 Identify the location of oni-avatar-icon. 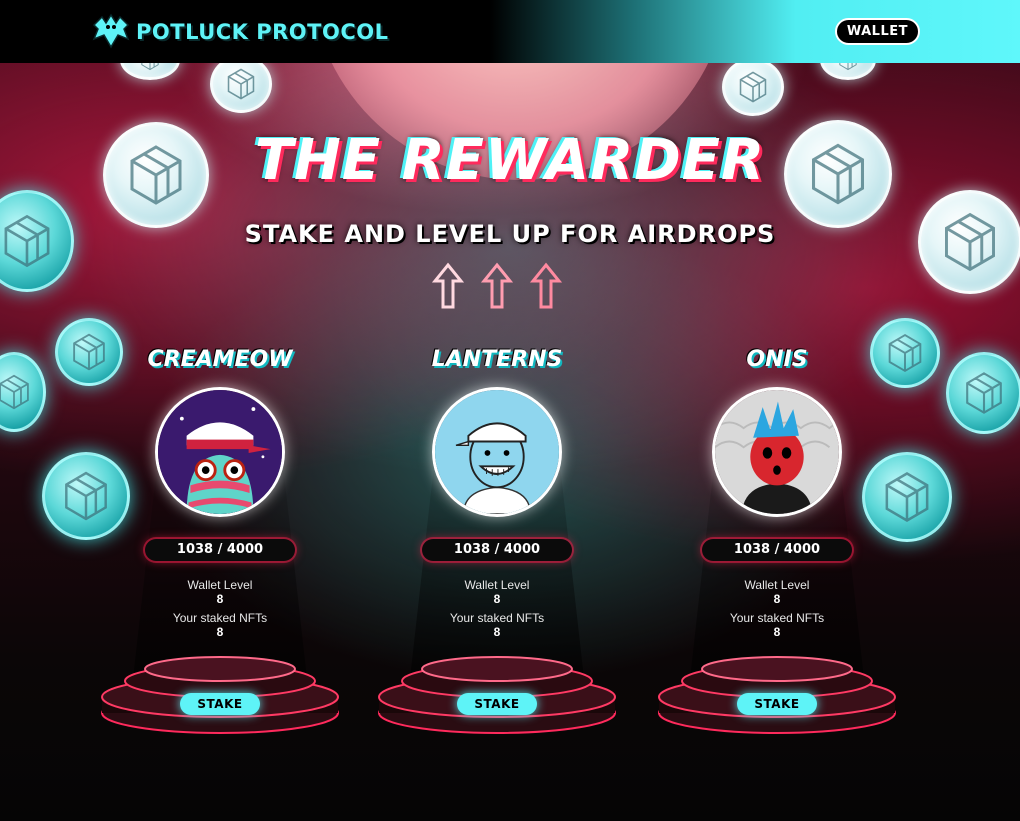
(777, 452).